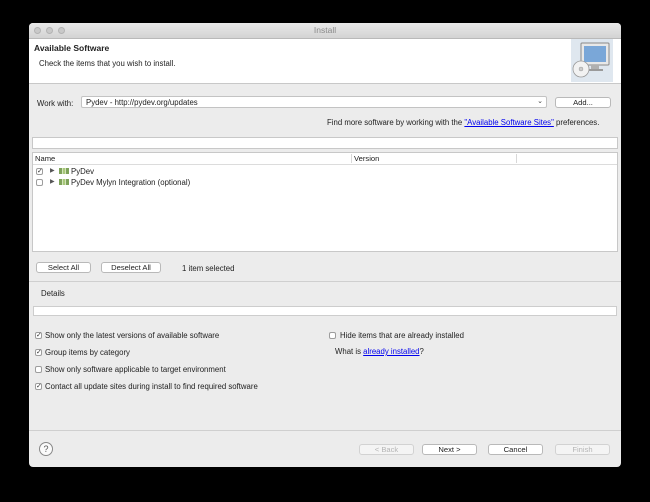 This screenshot has width=650, height=502. What do you see at coordinates (366, 158) in the screenshot?
I see `column-version: Version` at bounding box center [366, 158].